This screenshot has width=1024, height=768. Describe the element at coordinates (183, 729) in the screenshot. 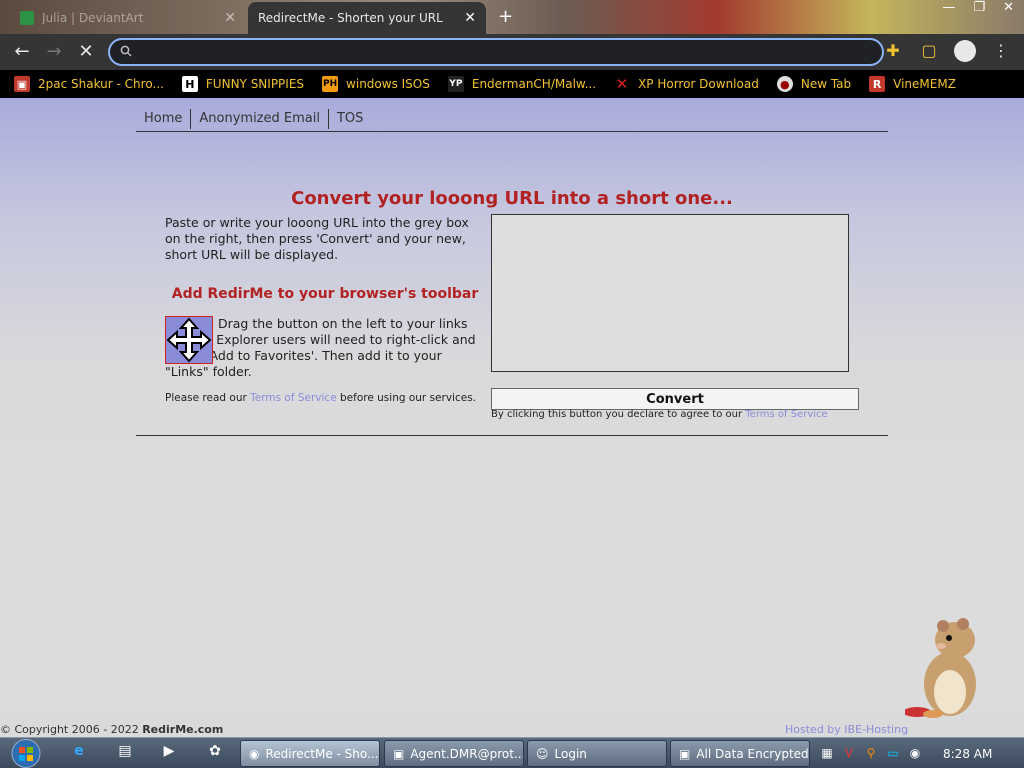

I see `copyright-site: RedirMe.com` at that location.